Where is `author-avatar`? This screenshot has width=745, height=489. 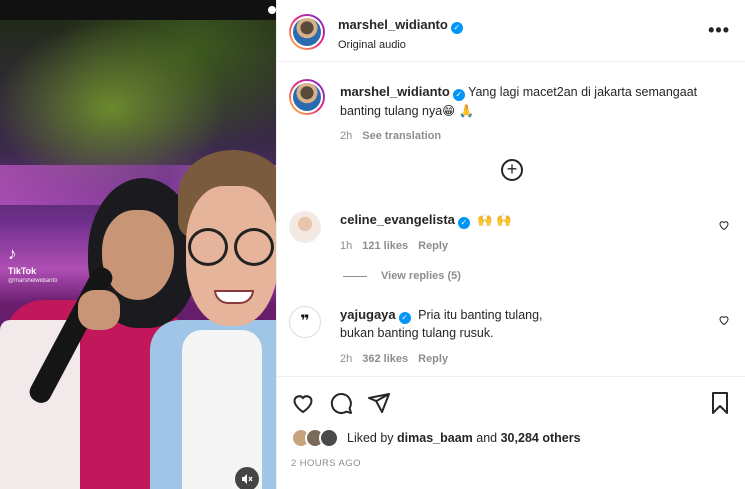
author-avatar is located at coordinates (307, 32).